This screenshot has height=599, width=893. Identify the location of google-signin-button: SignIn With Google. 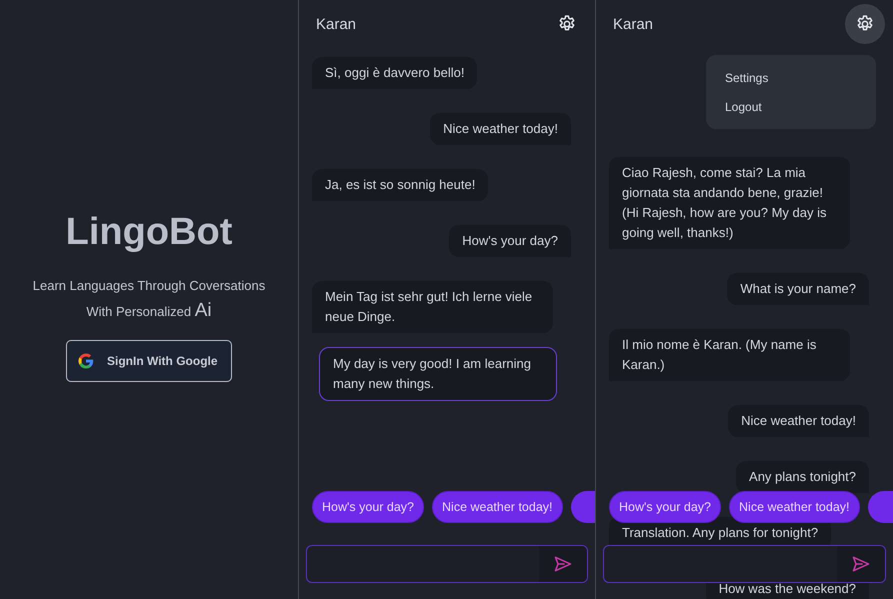
(149, 361).